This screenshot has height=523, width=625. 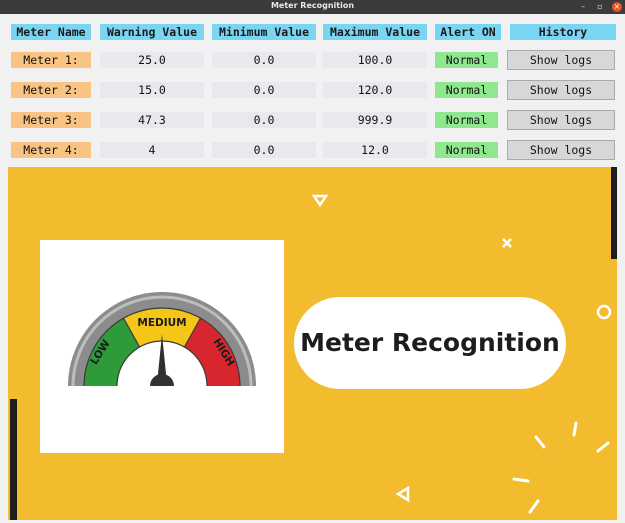 What do you see at coordinates (563, 32) in the screenshot?
I see `header-history: History` at bounding box center [563, 32].